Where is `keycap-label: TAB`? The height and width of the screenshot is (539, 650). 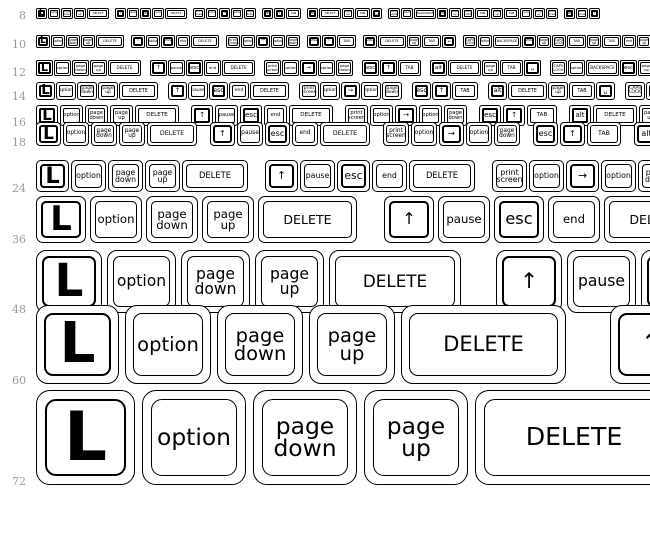
keycap-label: TAB is located at coordinates (511, 68).